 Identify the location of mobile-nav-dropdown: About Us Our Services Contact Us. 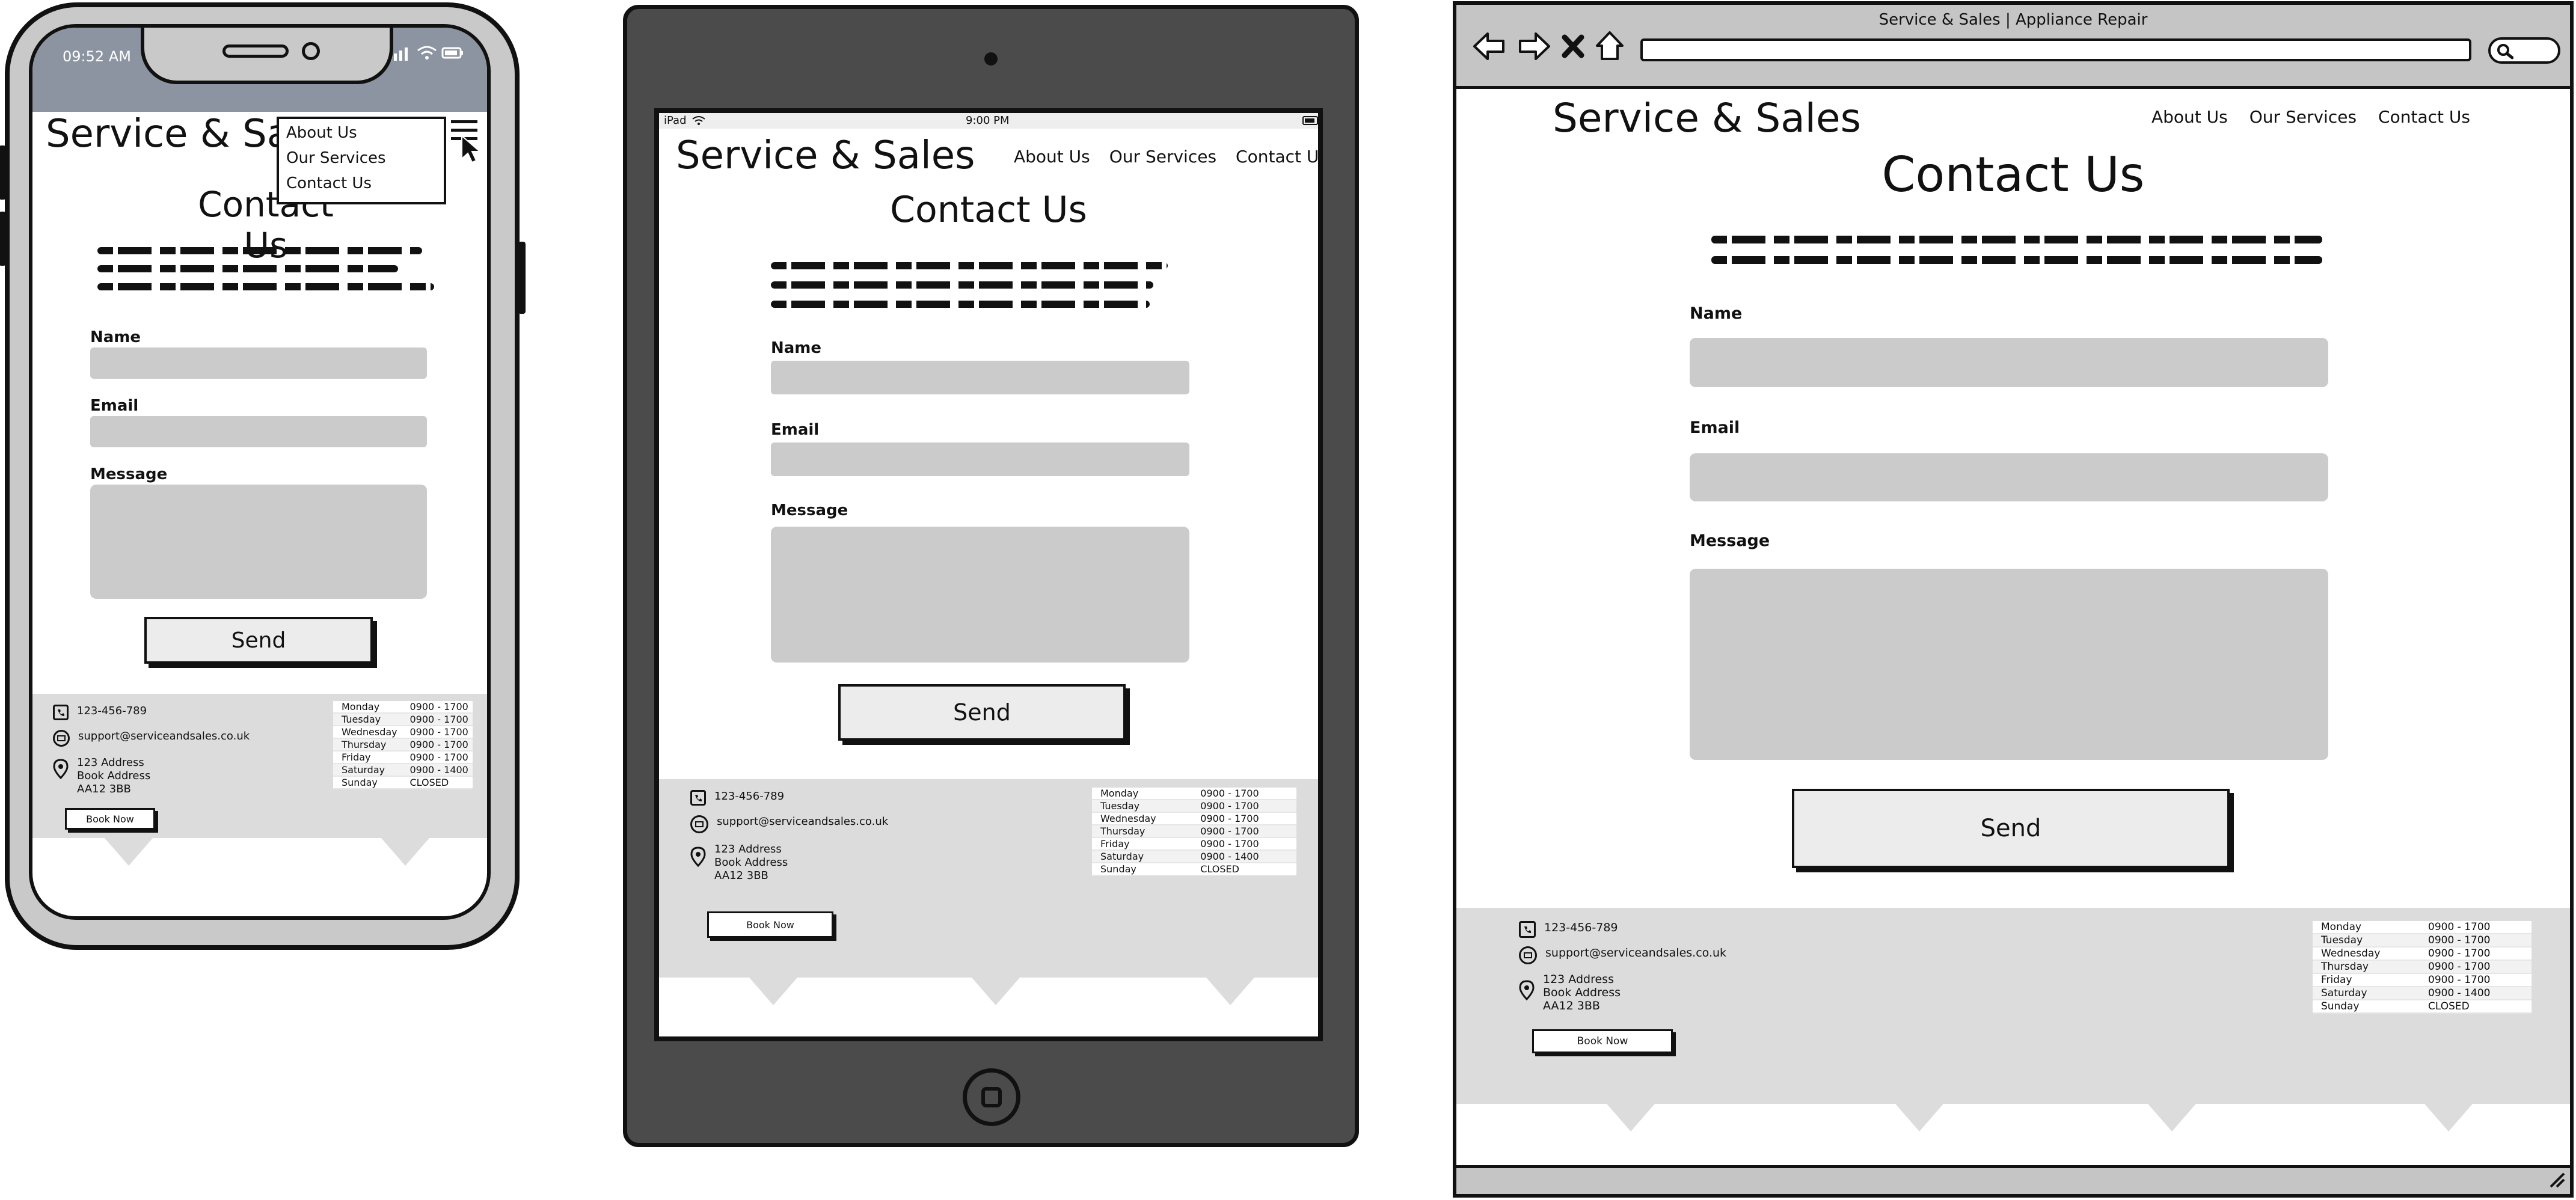
(361, 160).